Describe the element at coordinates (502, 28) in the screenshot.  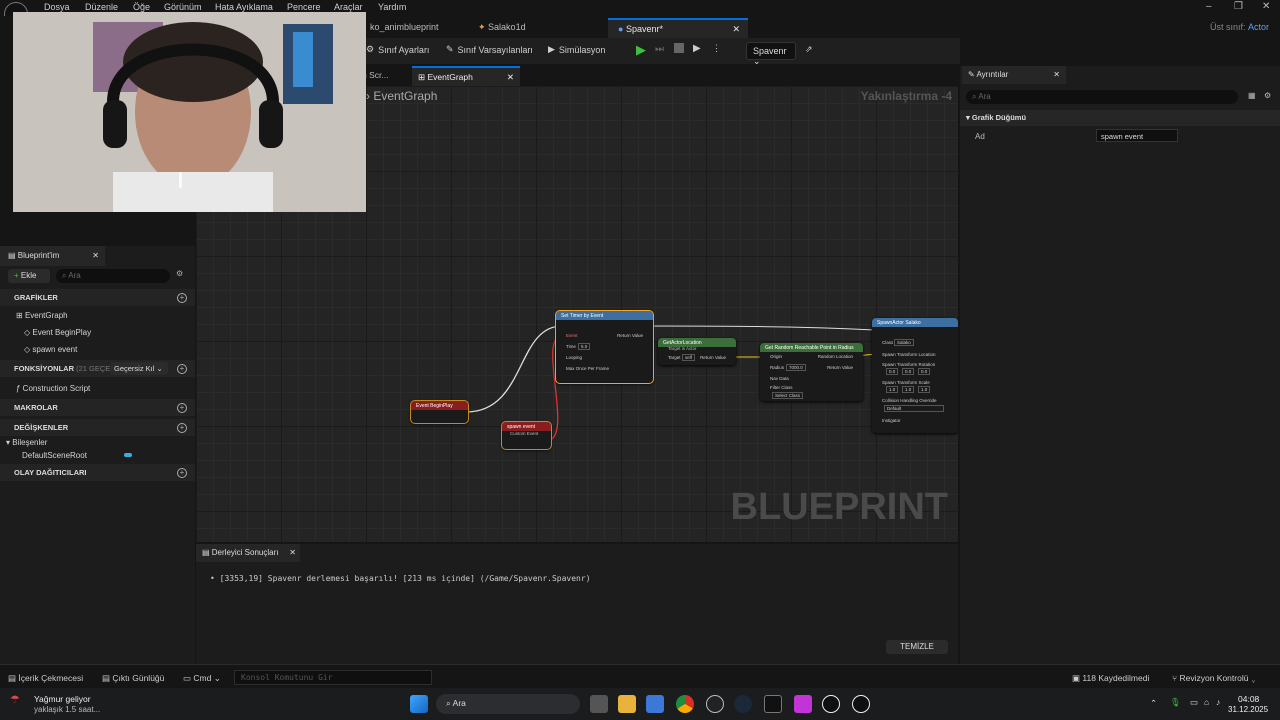
I see `tab-salako1d: ✦ Salako1d` at that location.